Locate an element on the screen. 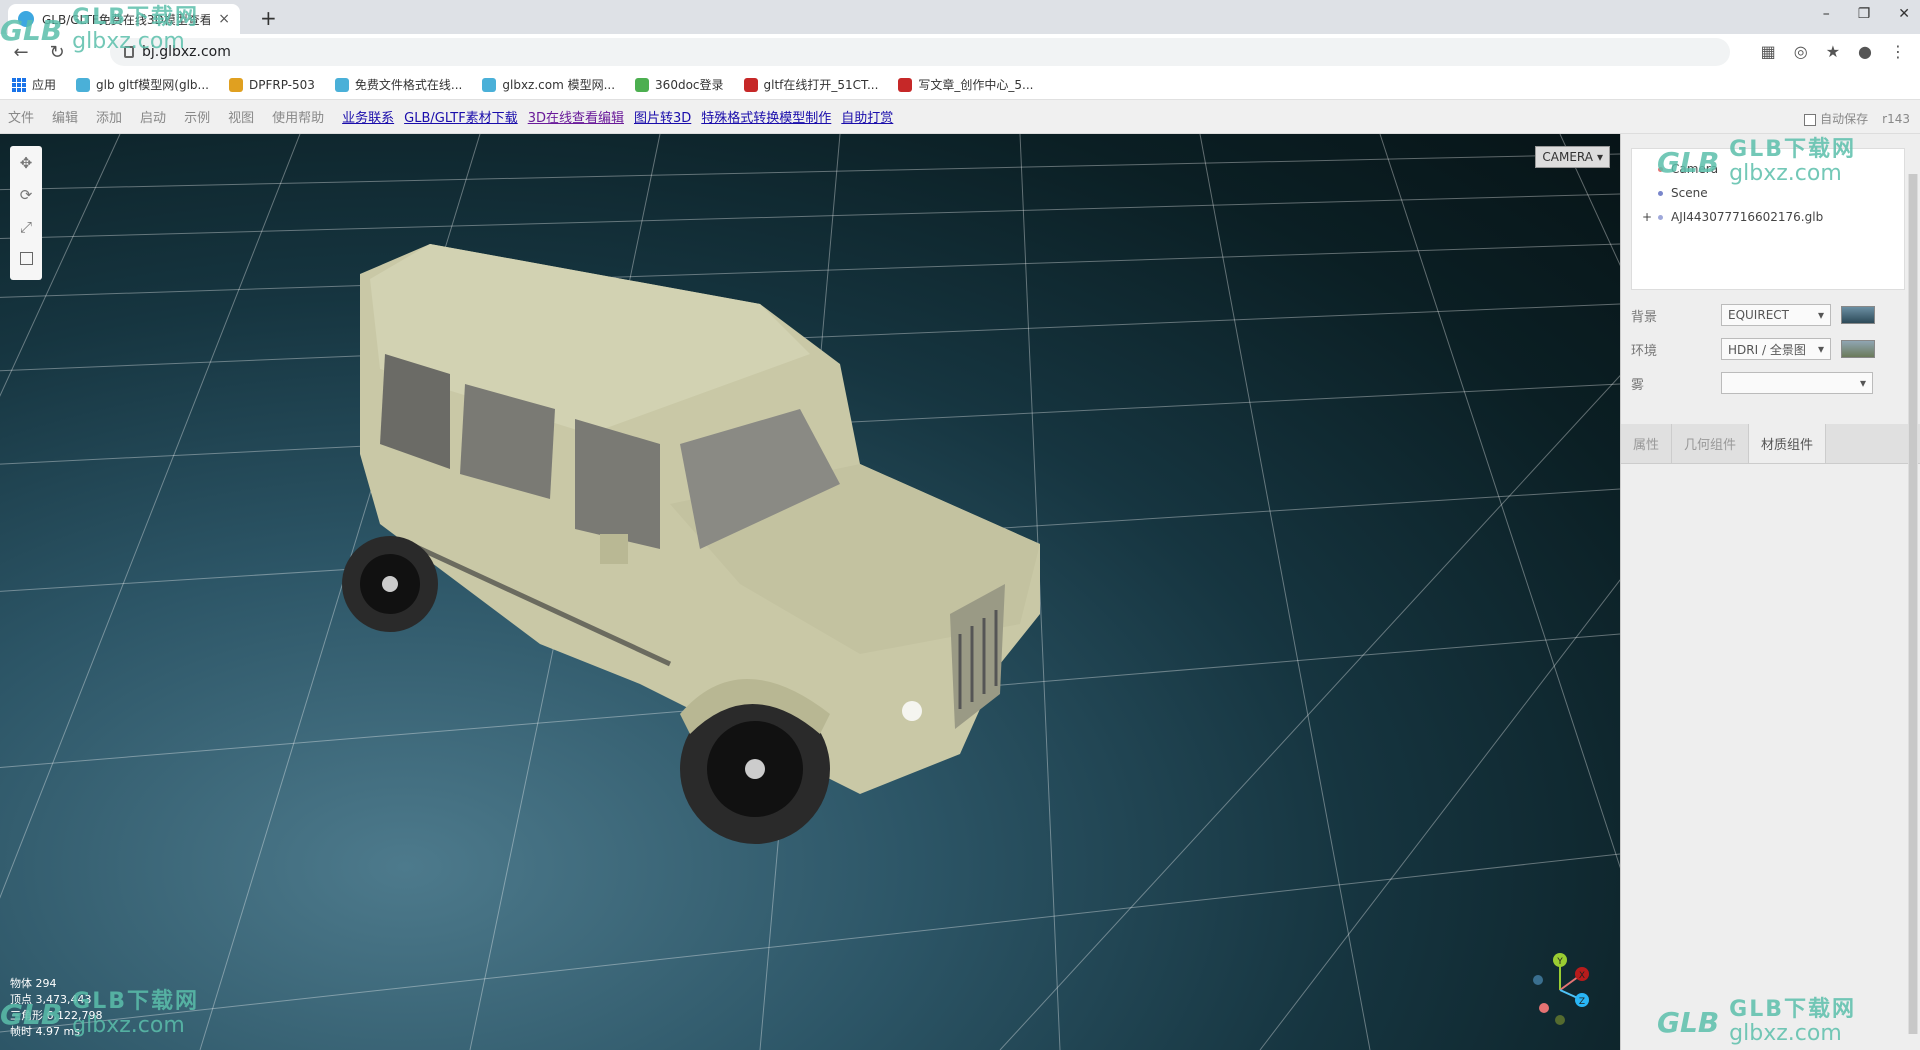  profile-icon: ● is located at coordinates (1865, 51).